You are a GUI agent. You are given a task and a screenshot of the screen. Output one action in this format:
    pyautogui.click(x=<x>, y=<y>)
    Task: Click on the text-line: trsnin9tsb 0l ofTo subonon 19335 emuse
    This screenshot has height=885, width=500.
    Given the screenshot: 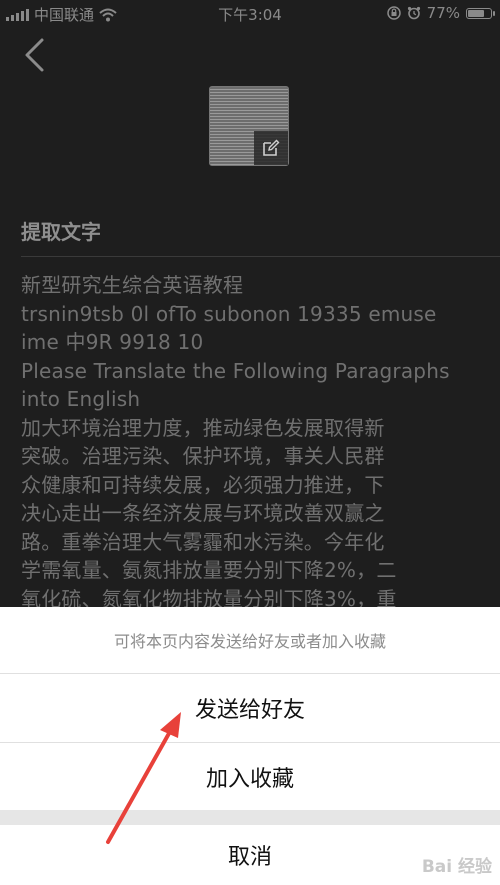 What is the action you would take?
    pyautogui.click(x=229, y=313)
    